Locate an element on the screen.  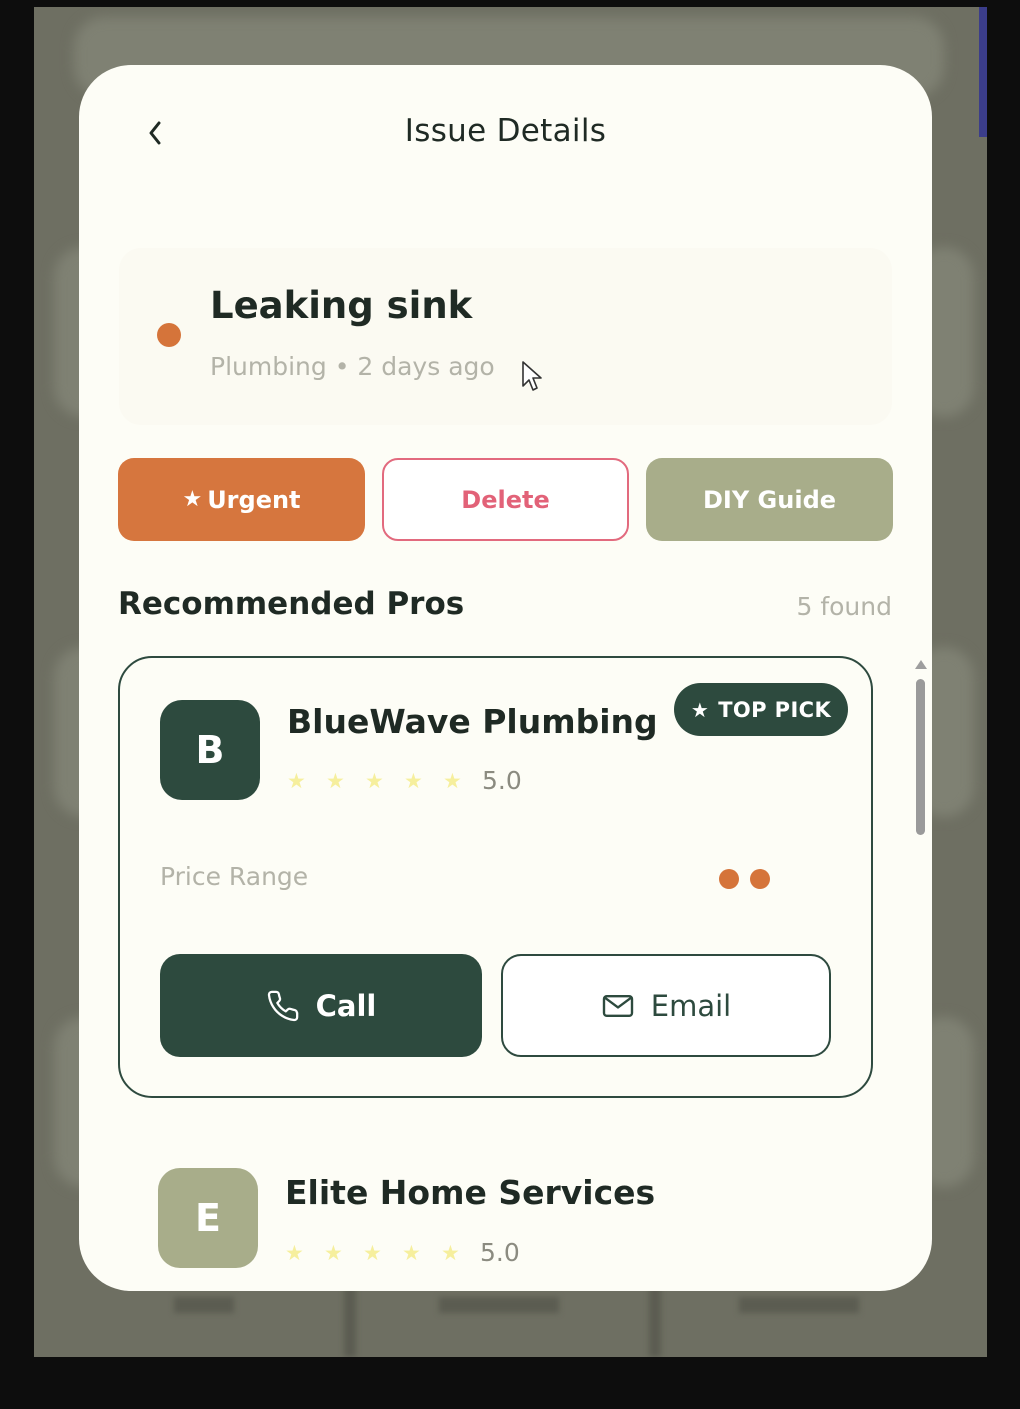
avatar: B is located at coordinates (210, 750).